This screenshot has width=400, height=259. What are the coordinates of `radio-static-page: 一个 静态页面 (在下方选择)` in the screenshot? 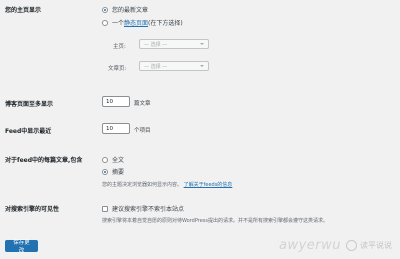 It's located at (142, 22).